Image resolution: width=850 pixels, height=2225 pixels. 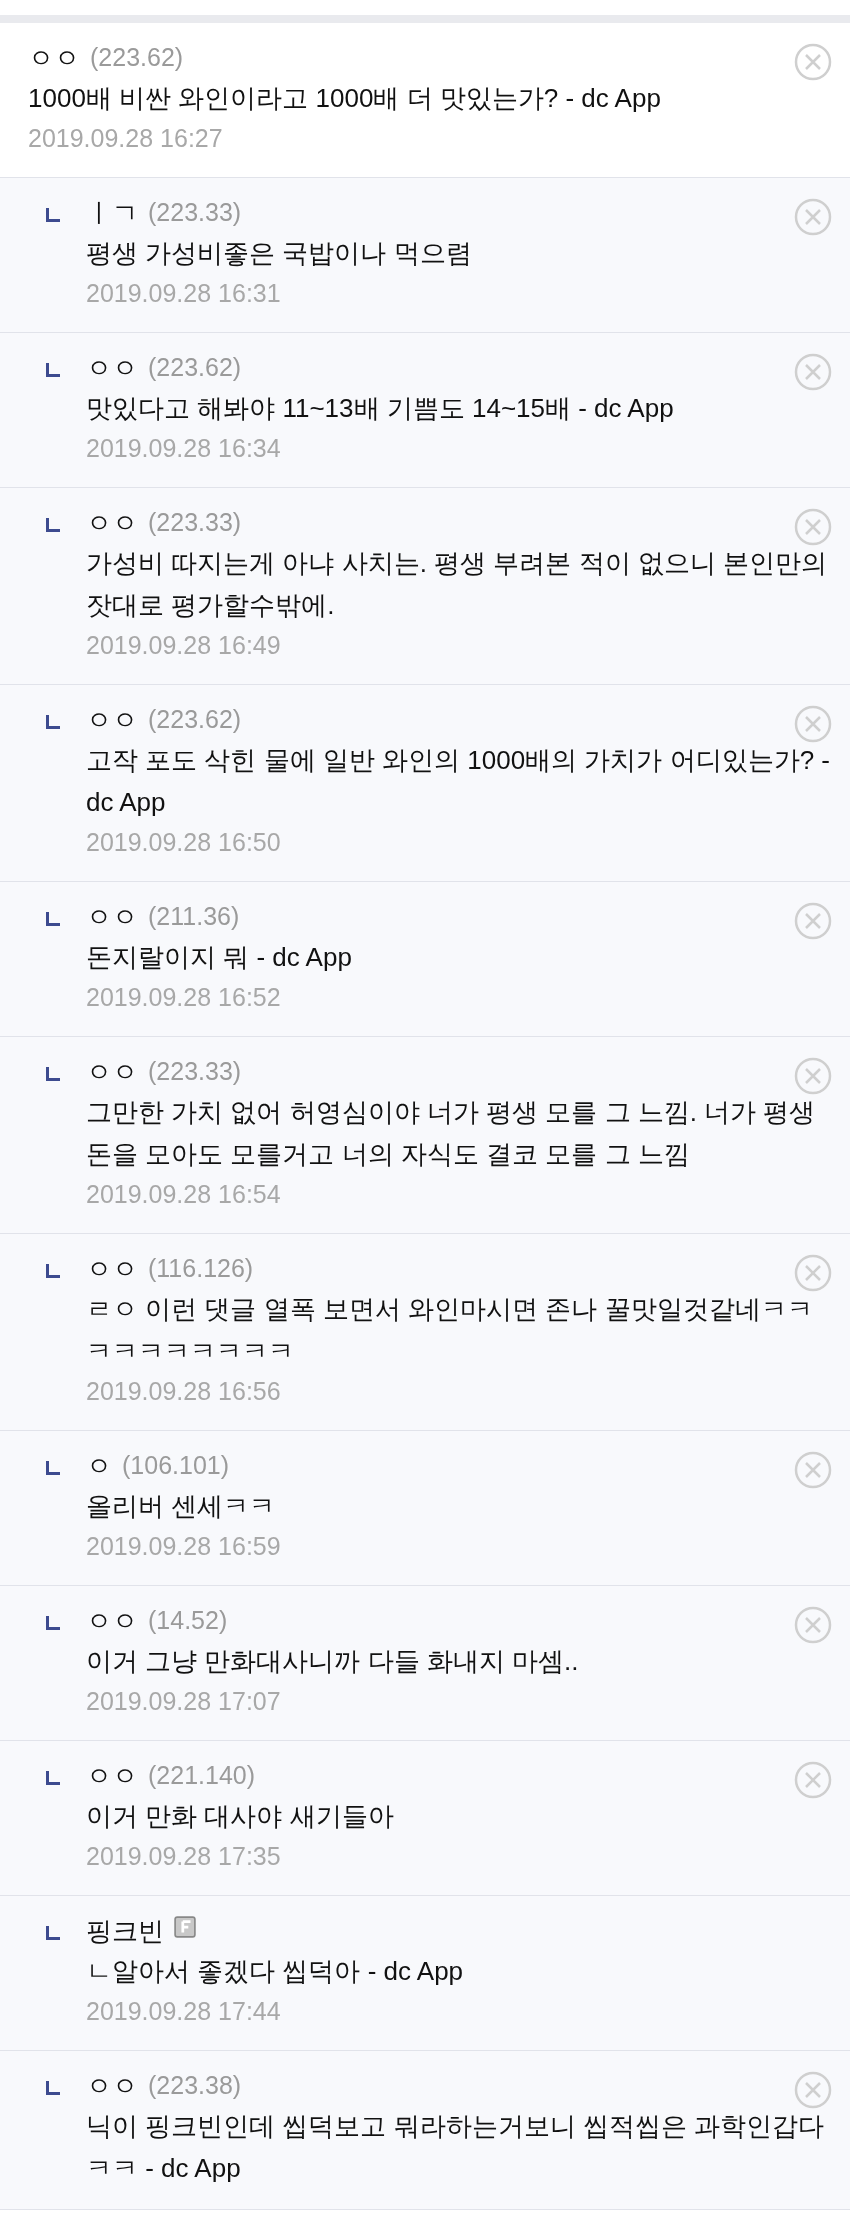 What do you see at coordinates (184, 1391) in the screenshot?
I see `comment-date: 2019.09.28 16:56` at bounding box center [184, 1391].